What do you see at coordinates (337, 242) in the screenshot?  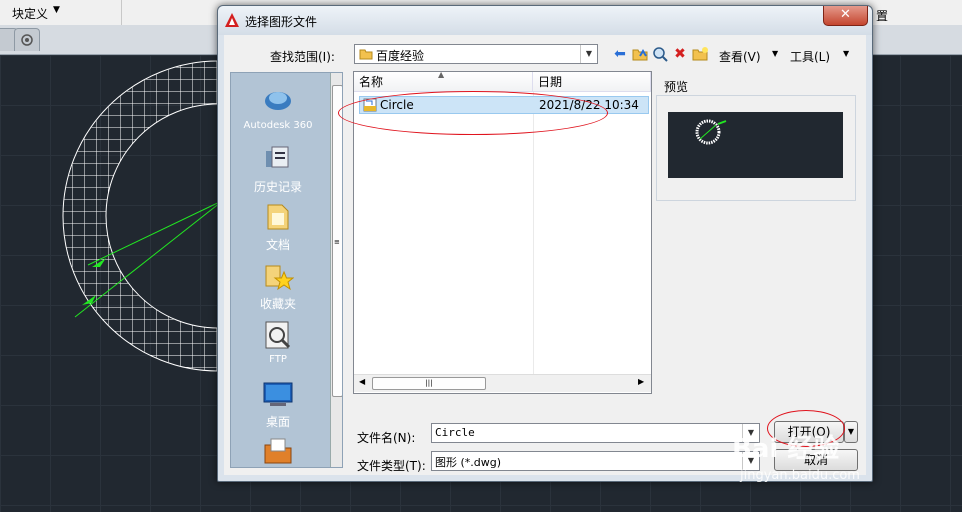 I see `scroll-grip-icon: ≡` at bounding box center [337, 242].